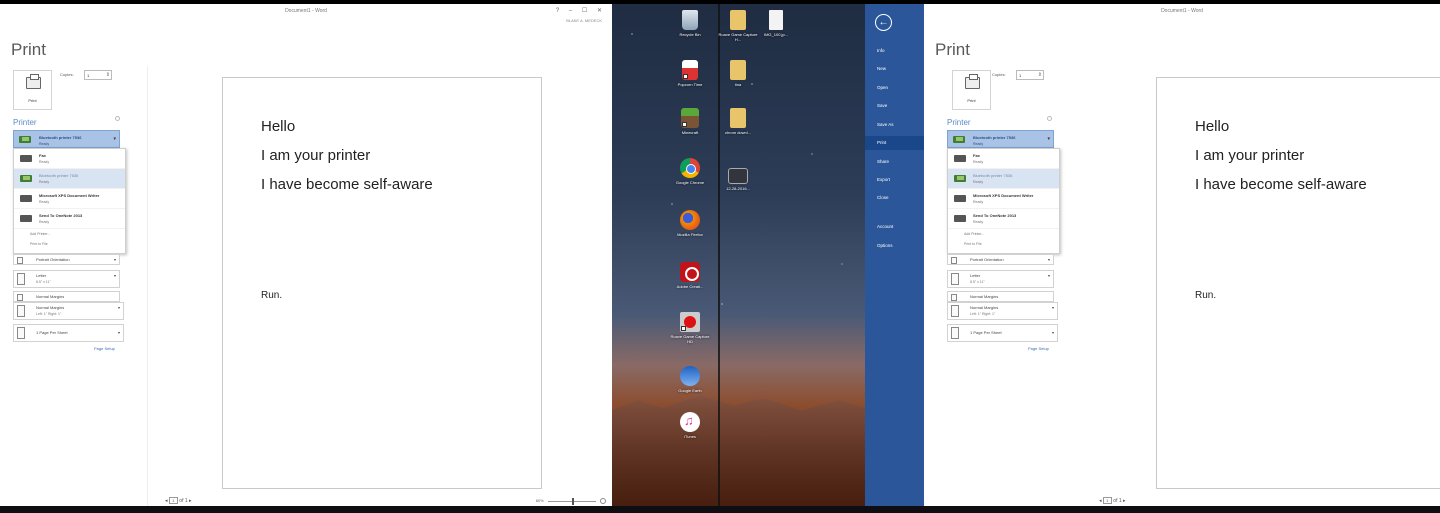 This screenshot has width=1440, height=513. Describe the element at coordinates (894, 246) in the screenshot. I see `nav-options: Options` at that location.